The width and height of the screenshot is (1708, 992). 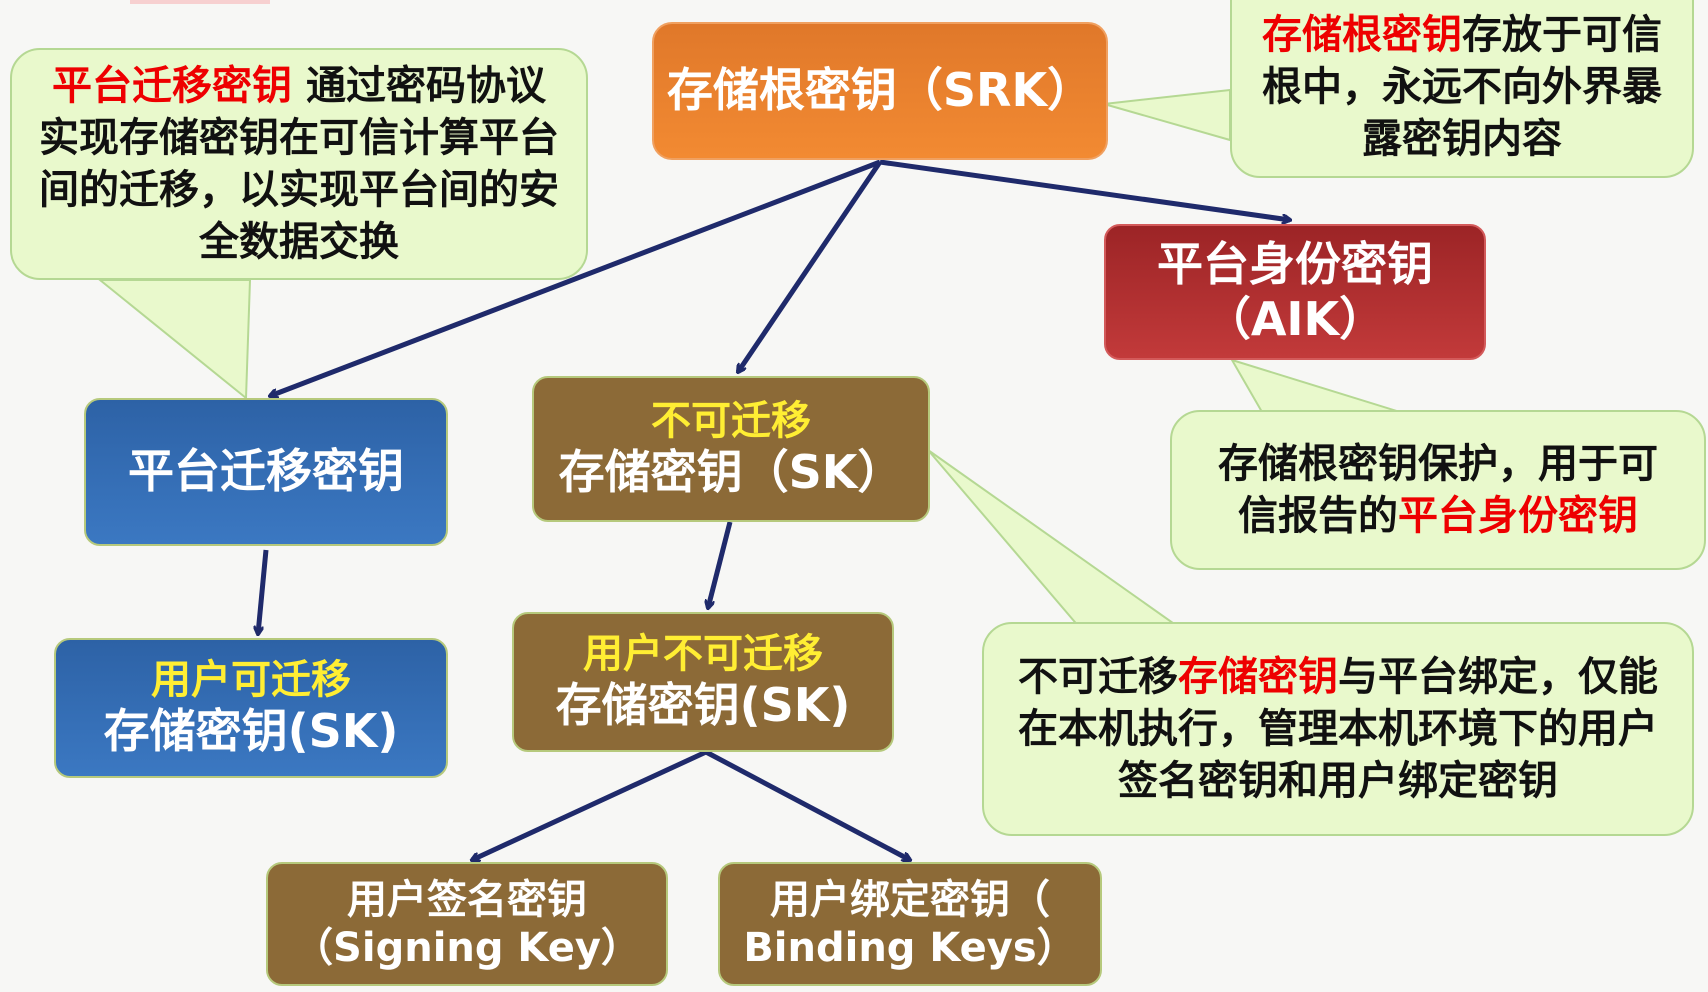 I want to click on node-nonmigratable-sk: 不可迁移 存储密钥（SK）, so click(x=731, y=449).